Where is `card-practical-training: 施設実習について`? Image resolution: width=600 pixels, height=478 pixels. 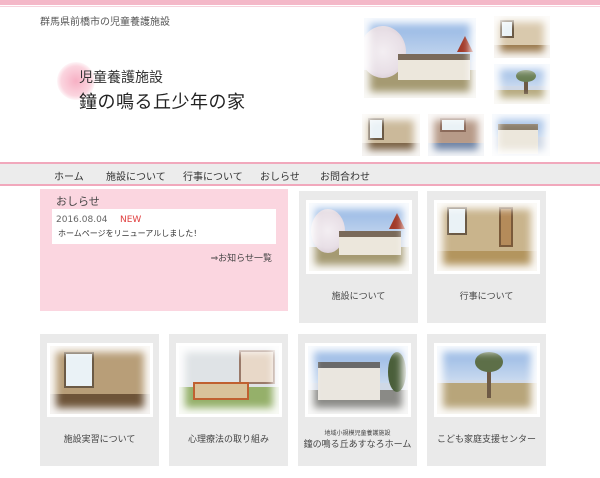
card-practical-training: 施設実習について is located at coordinates (99, 400).